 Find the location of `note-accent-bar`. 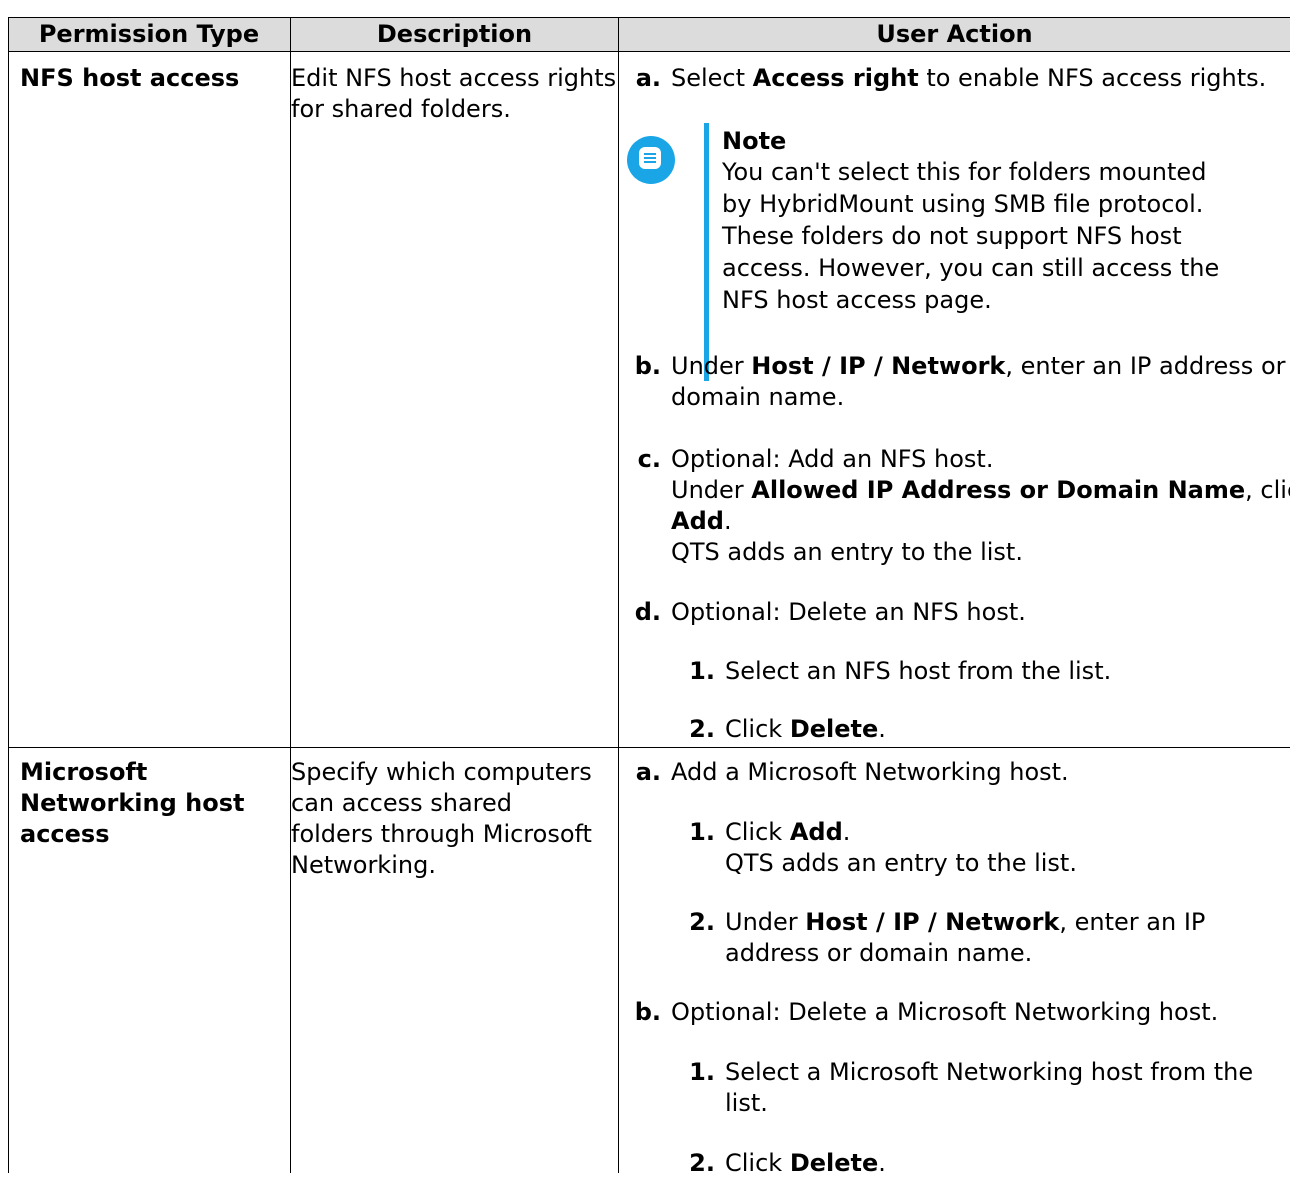

note-accent-bar is located at coordinates (706, 252).